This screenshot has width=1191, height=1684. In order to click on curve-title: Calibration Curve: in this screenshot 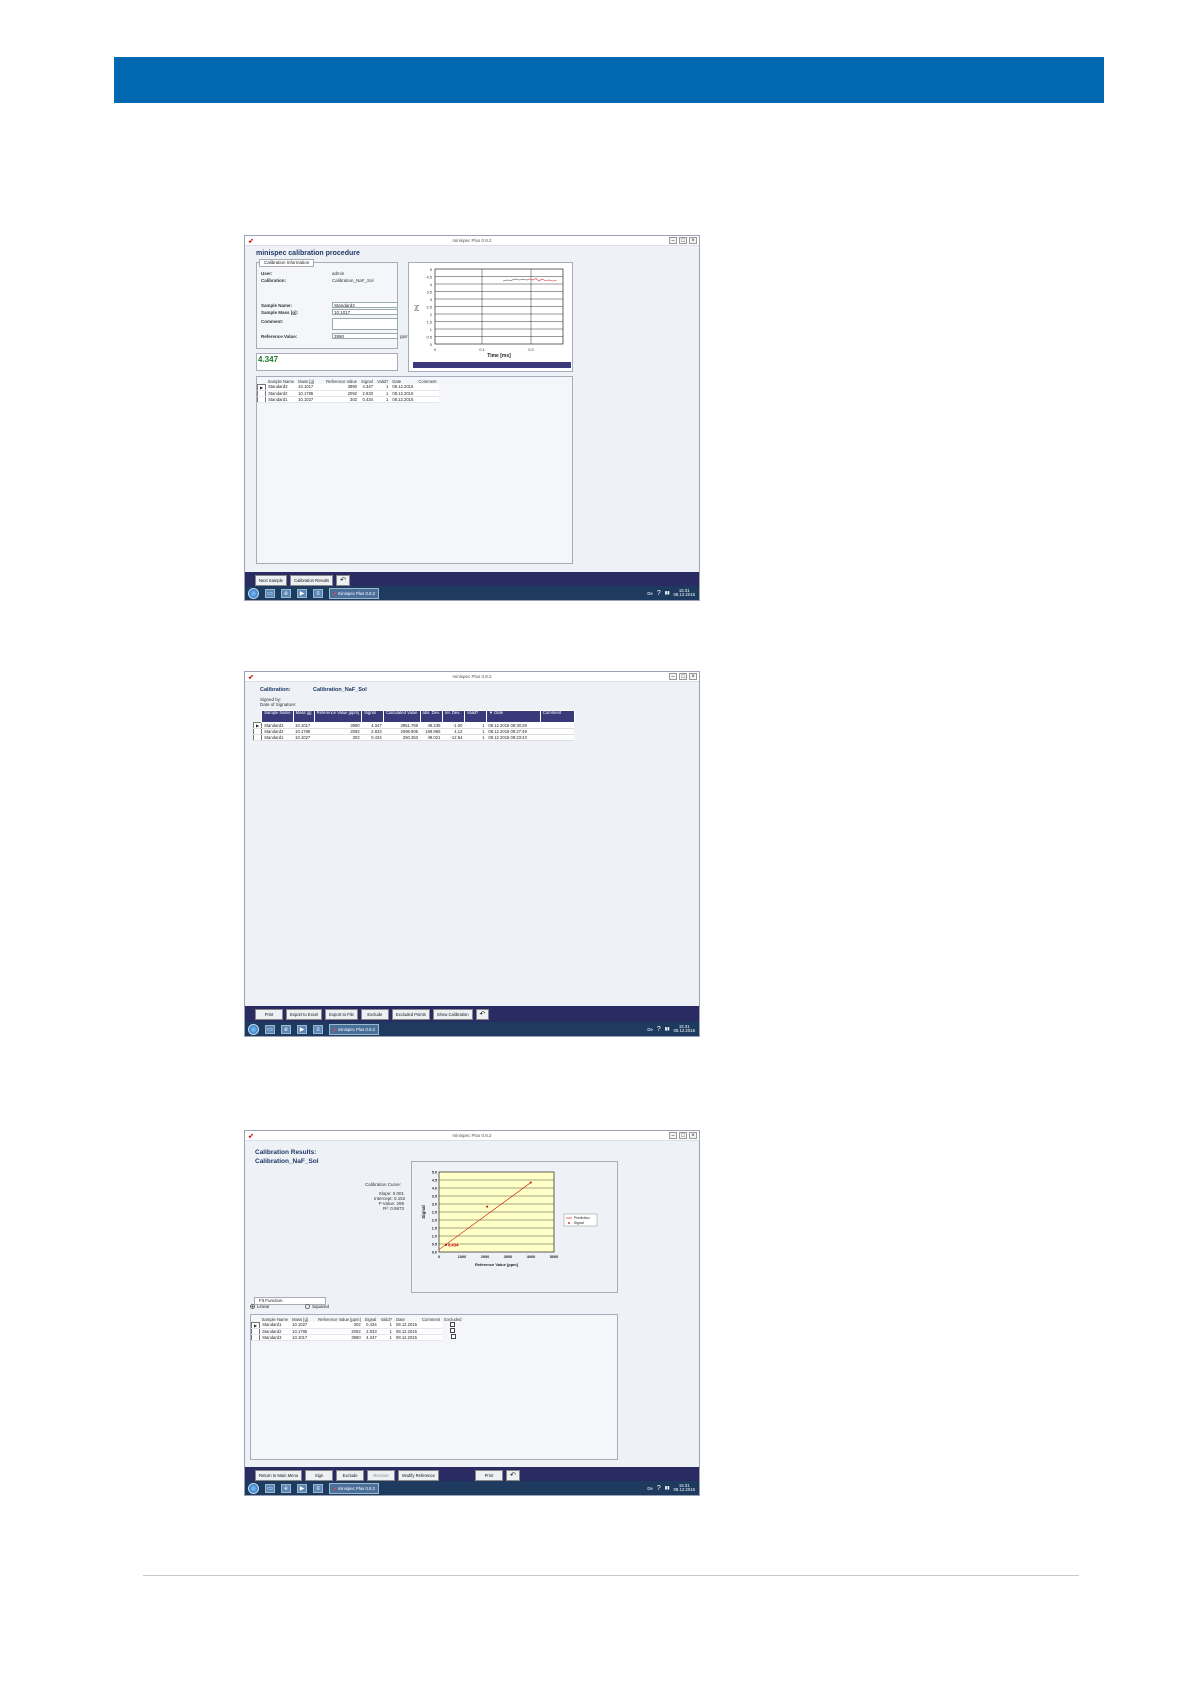, I will do `click(383, 1184)`.